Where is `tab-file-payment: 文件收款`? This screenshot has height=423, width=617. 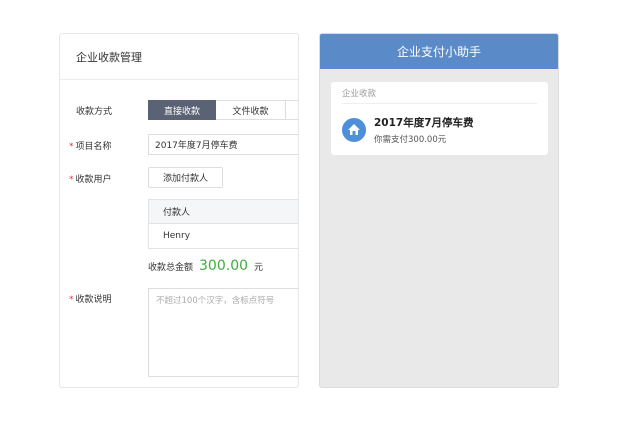 tab-file-payment: 文件收款 is located at coordinates (251, 110).